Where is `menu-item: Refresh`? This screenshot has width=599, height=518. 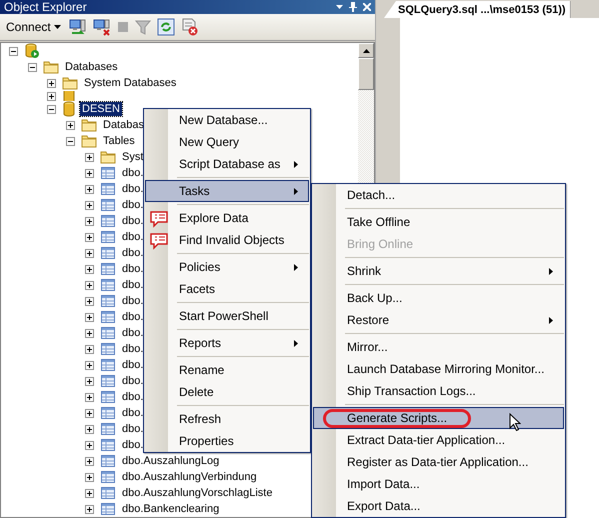 menu-item: Refresh is located at coordinates (227, 419).